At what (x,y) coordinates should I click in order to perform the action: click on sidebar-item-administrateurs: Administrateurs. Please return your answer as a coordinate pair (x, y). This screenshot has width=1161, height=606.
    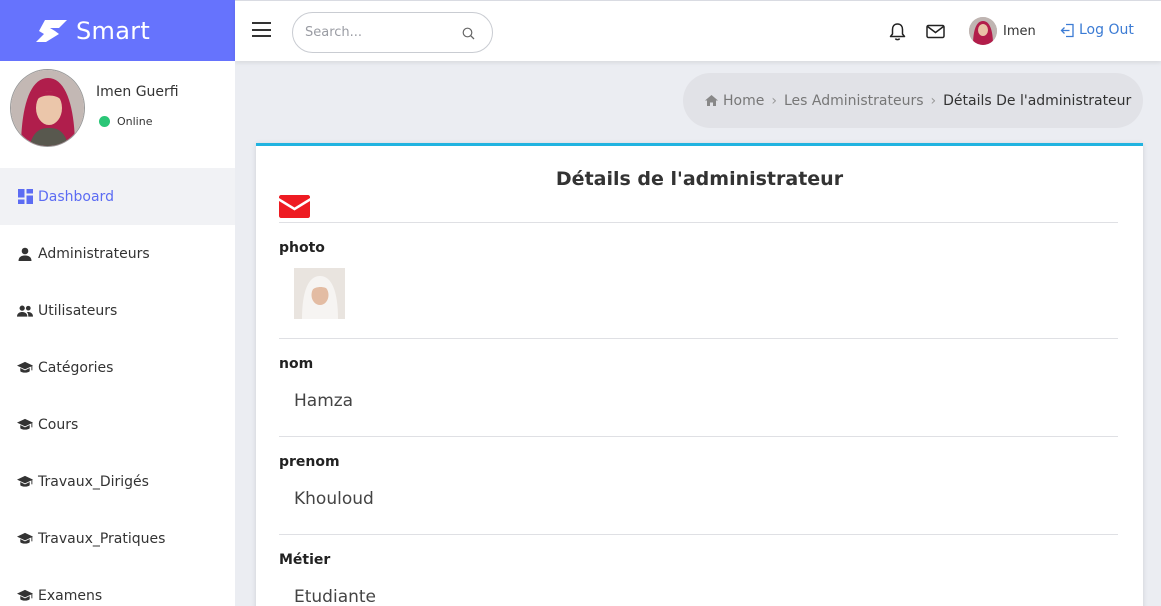
    Looking at the image, I should click on (117, 253).